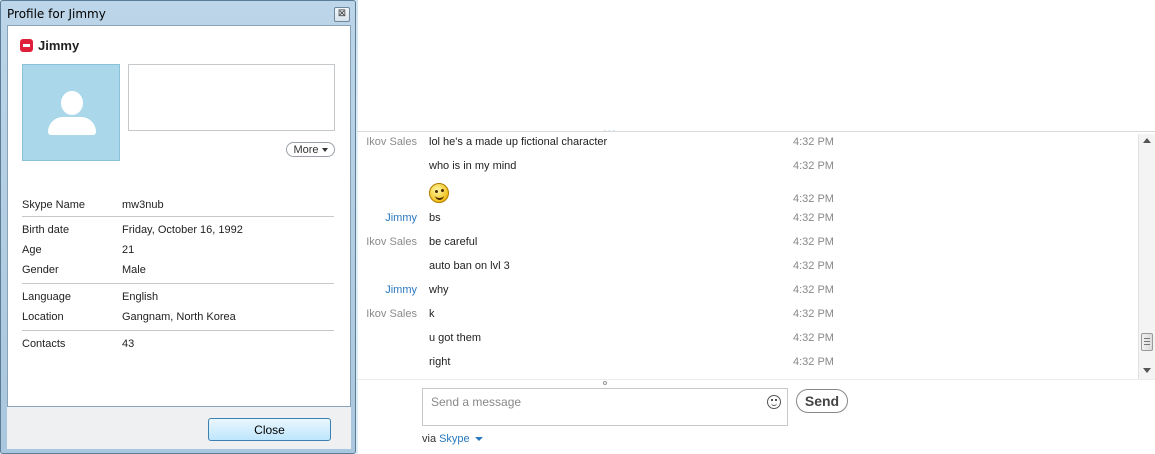  Describe the element at coordinates (72, 126) in the screenshot. I see `avatar-body-icon` at that location.